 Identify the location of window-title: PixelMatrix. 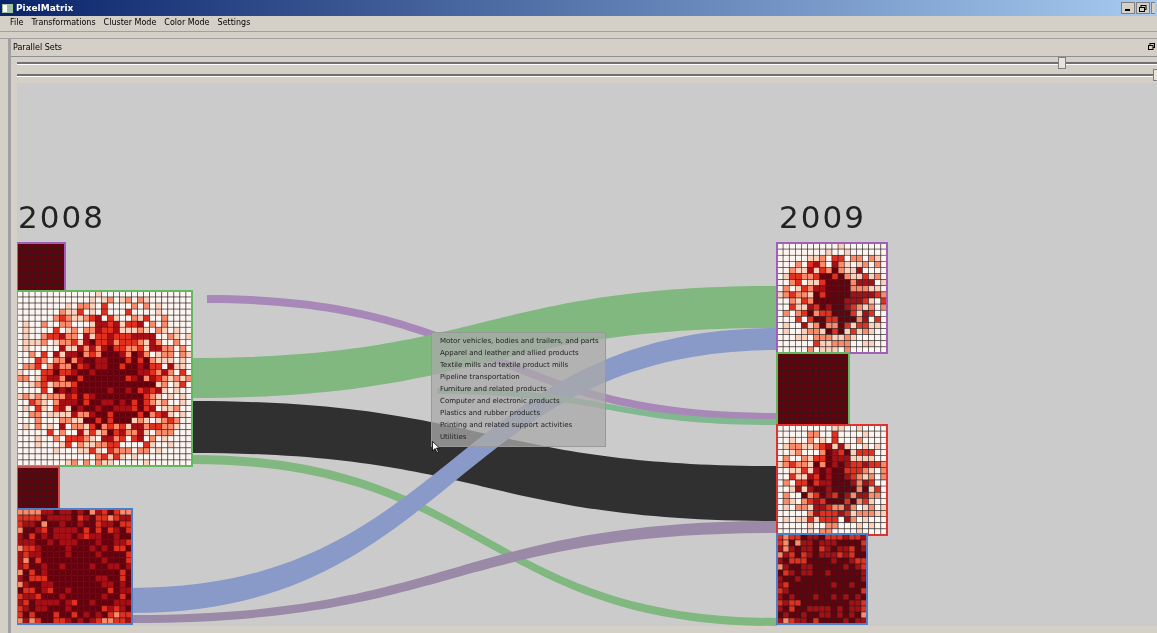
(45, 8).